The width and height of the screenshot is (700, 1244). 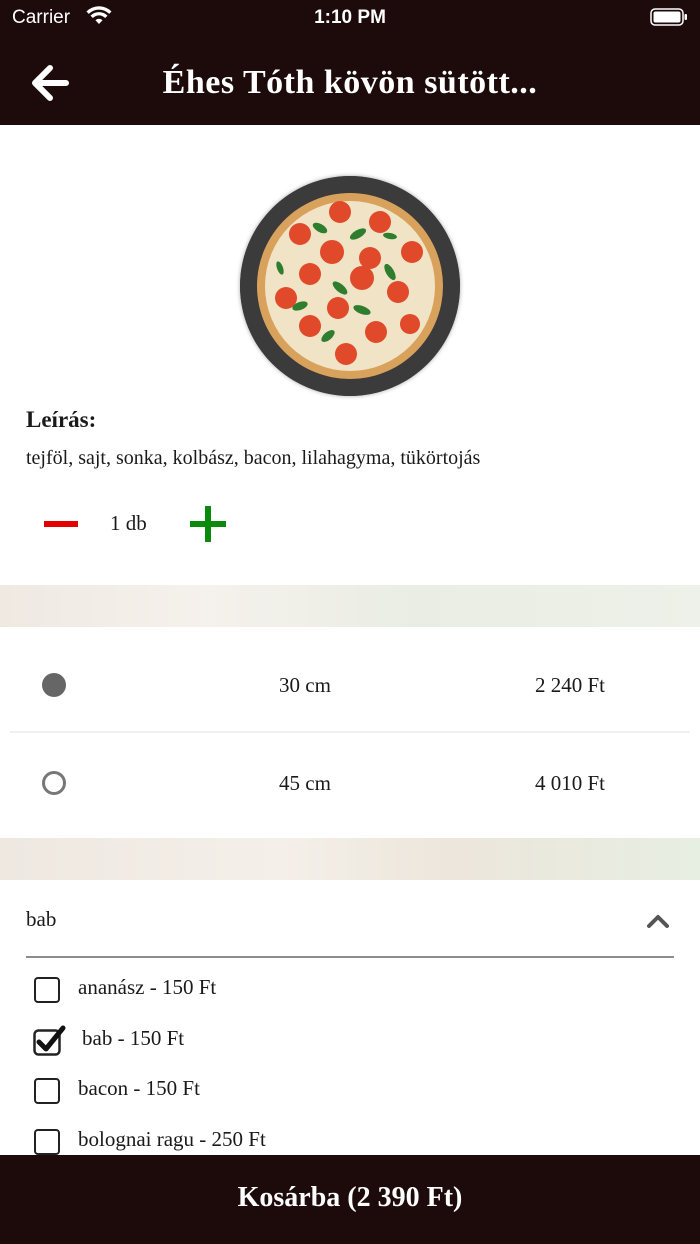 What do you see at coordinates (172, 1139) in the screenshot?
I see `extra-option-label: bolognai ragu - 250 Ft` at bounding box center [172, 1139].